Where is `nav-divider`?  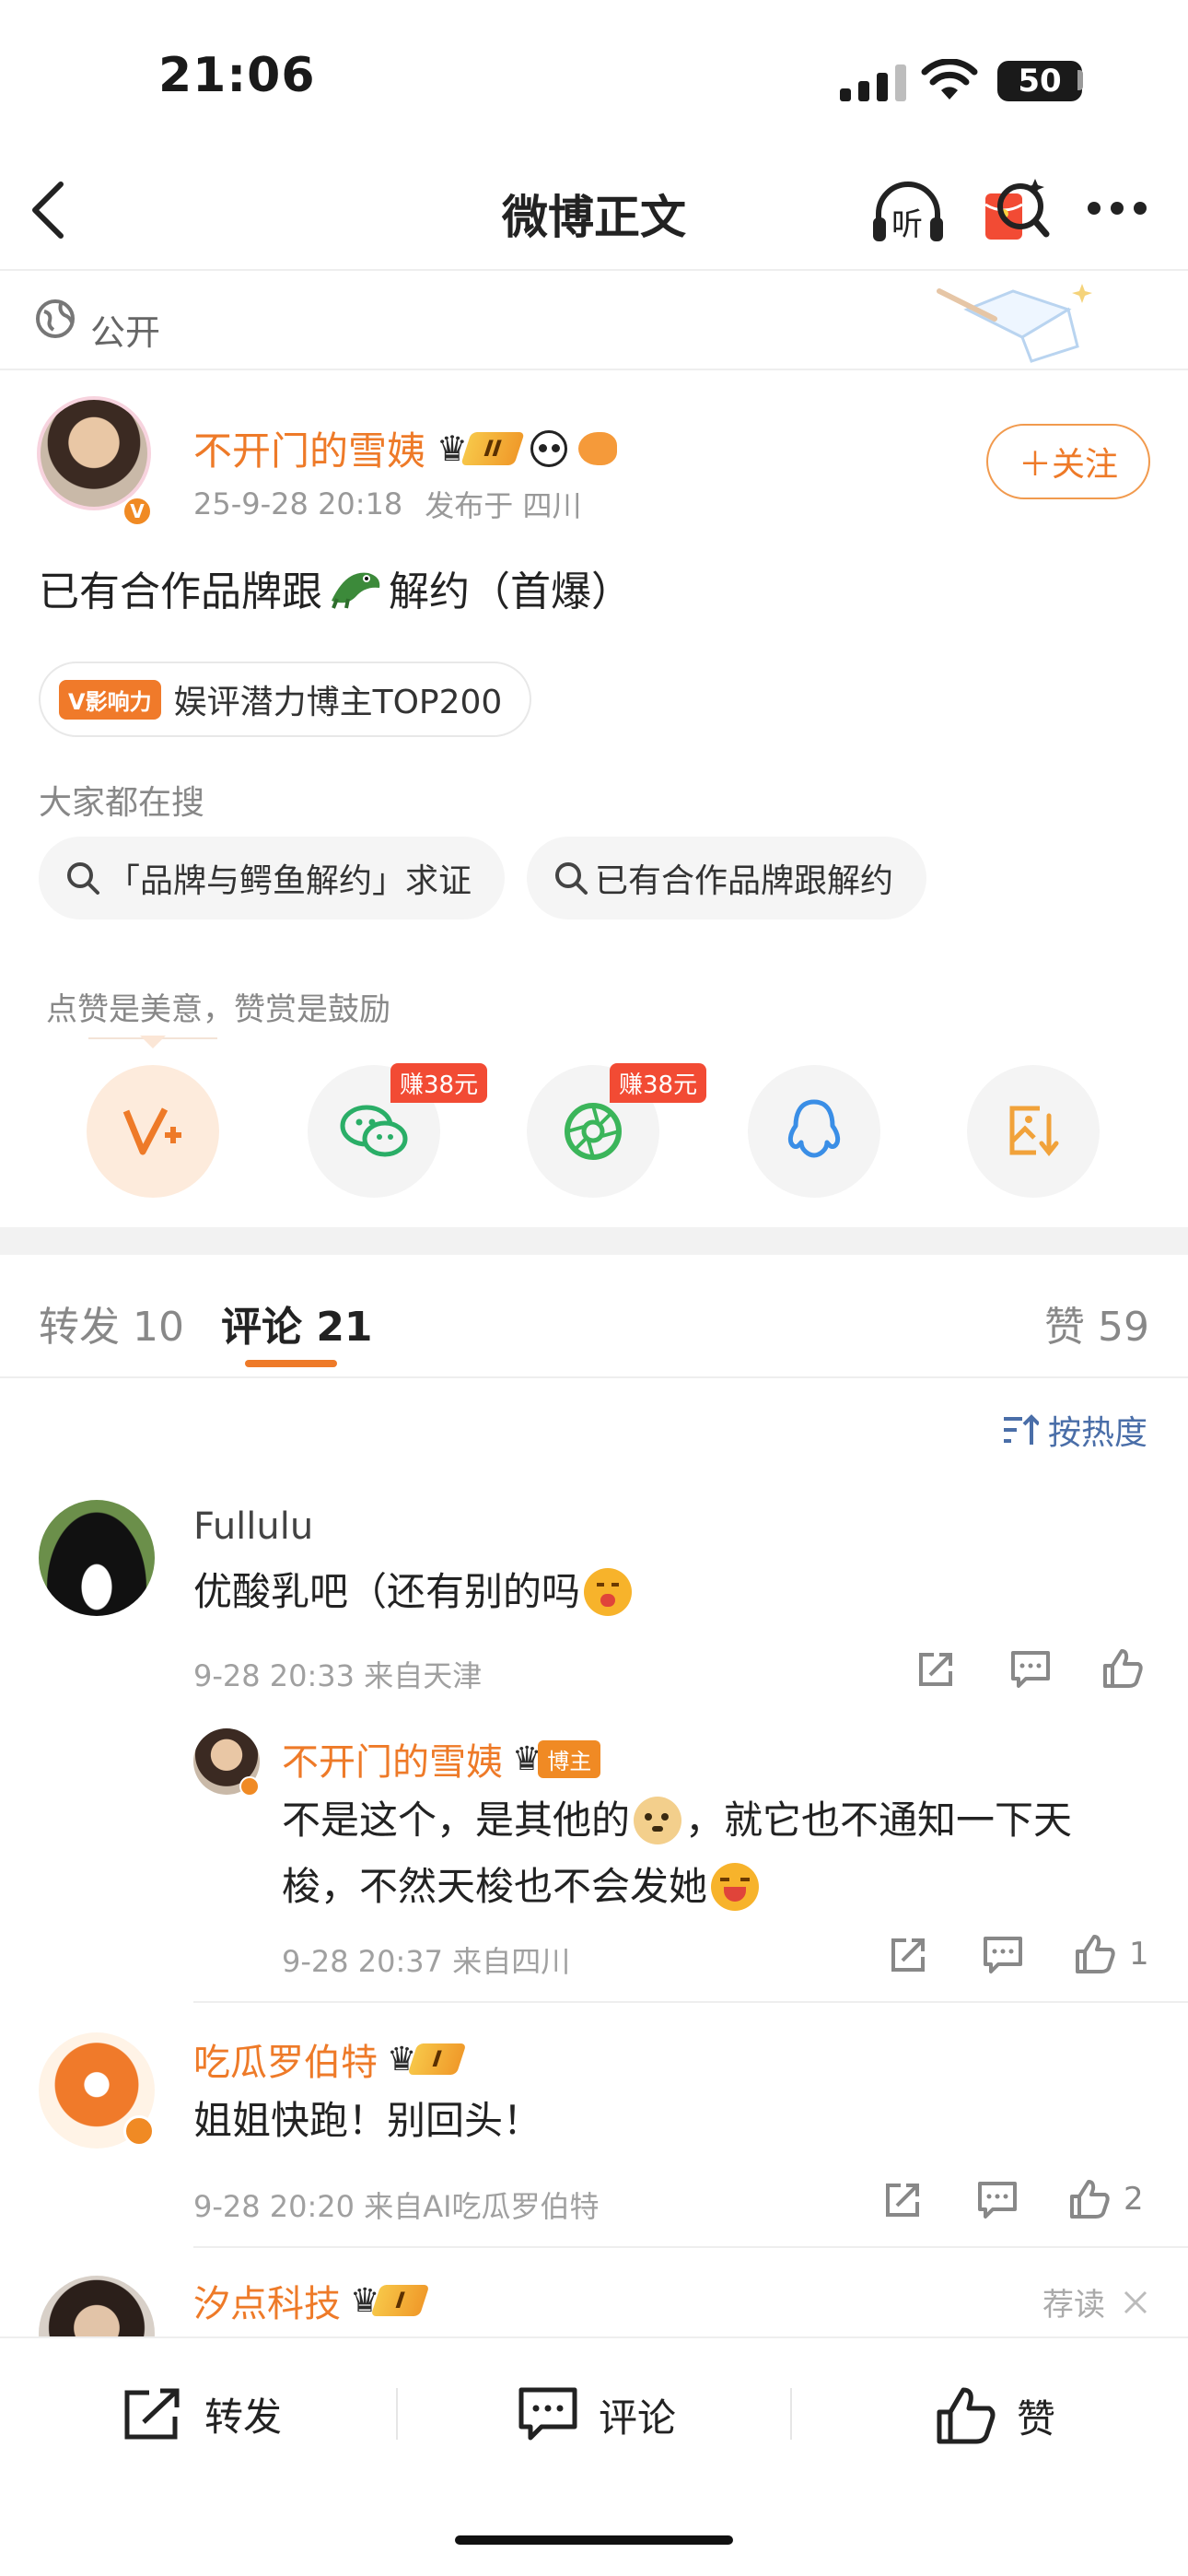 nav-divider is located at coordinates (594, 270).